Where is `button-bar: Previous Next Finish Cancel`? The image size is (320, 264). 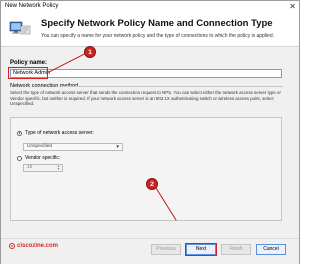 button-bar: Previous Next Finish Cancel is located at coordinates (150, 251).